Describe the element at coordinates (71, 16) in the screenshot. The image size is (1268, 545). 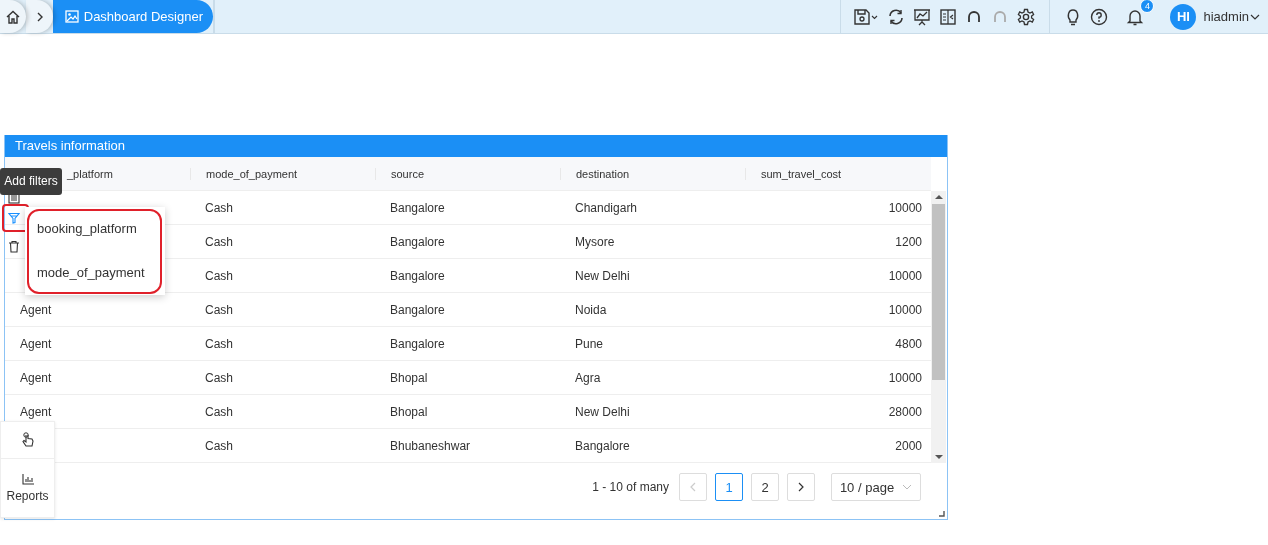
I see `image-icon` at that location.